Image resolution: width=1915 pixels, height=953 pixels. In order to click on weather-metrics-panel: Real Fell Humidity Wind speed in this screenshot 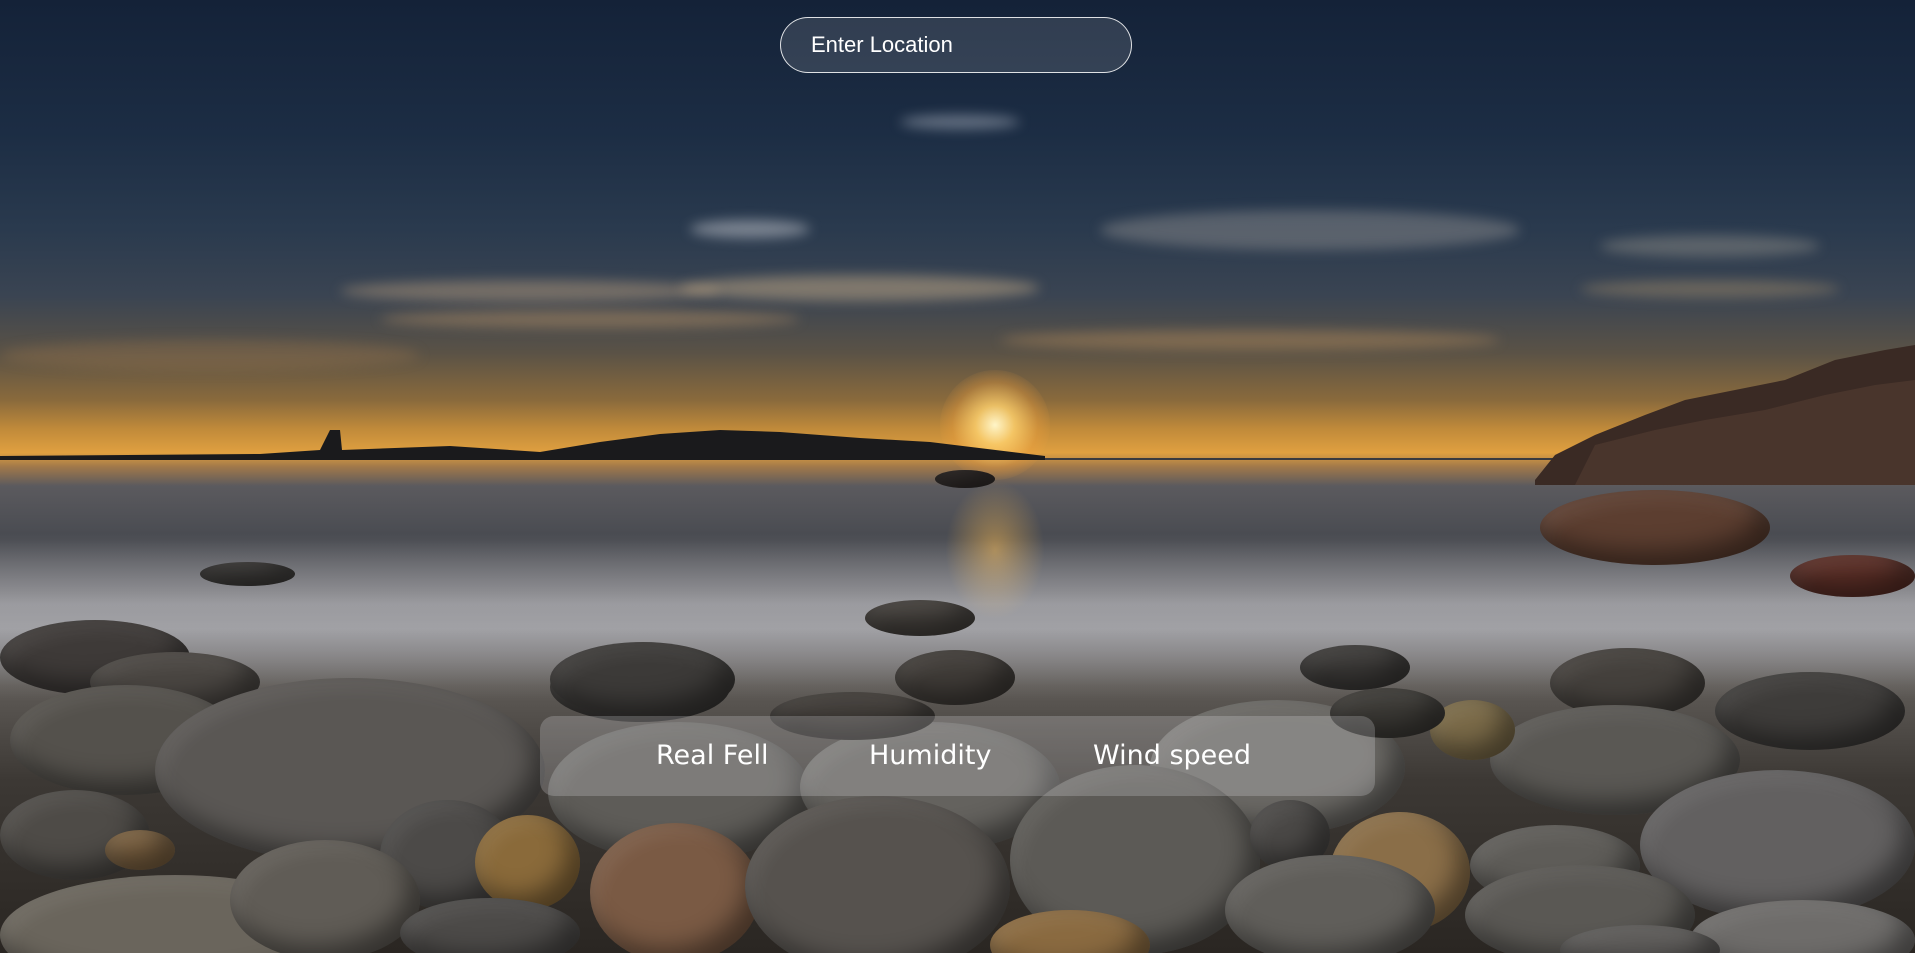, I will do `click(957, 756)`.